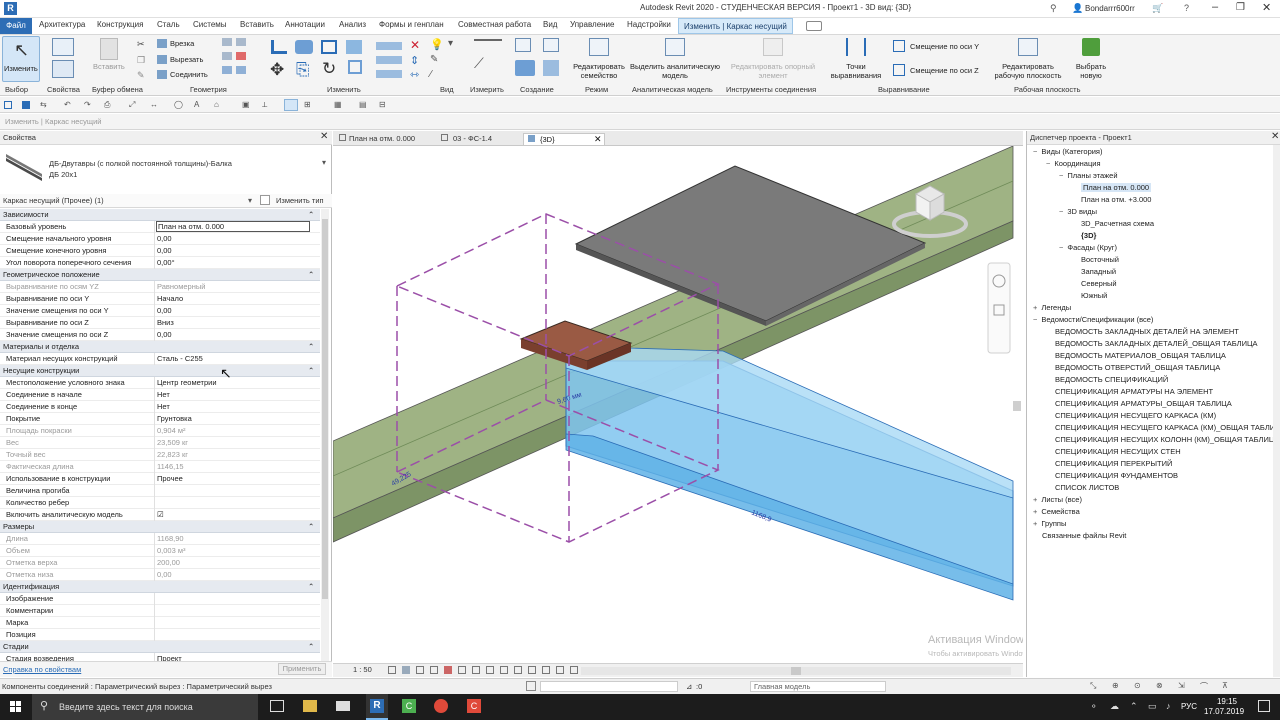 Image resolution: width=1280 pixels, height=720 pixels. I want to click on revit-logo: R, so click(10, 8).